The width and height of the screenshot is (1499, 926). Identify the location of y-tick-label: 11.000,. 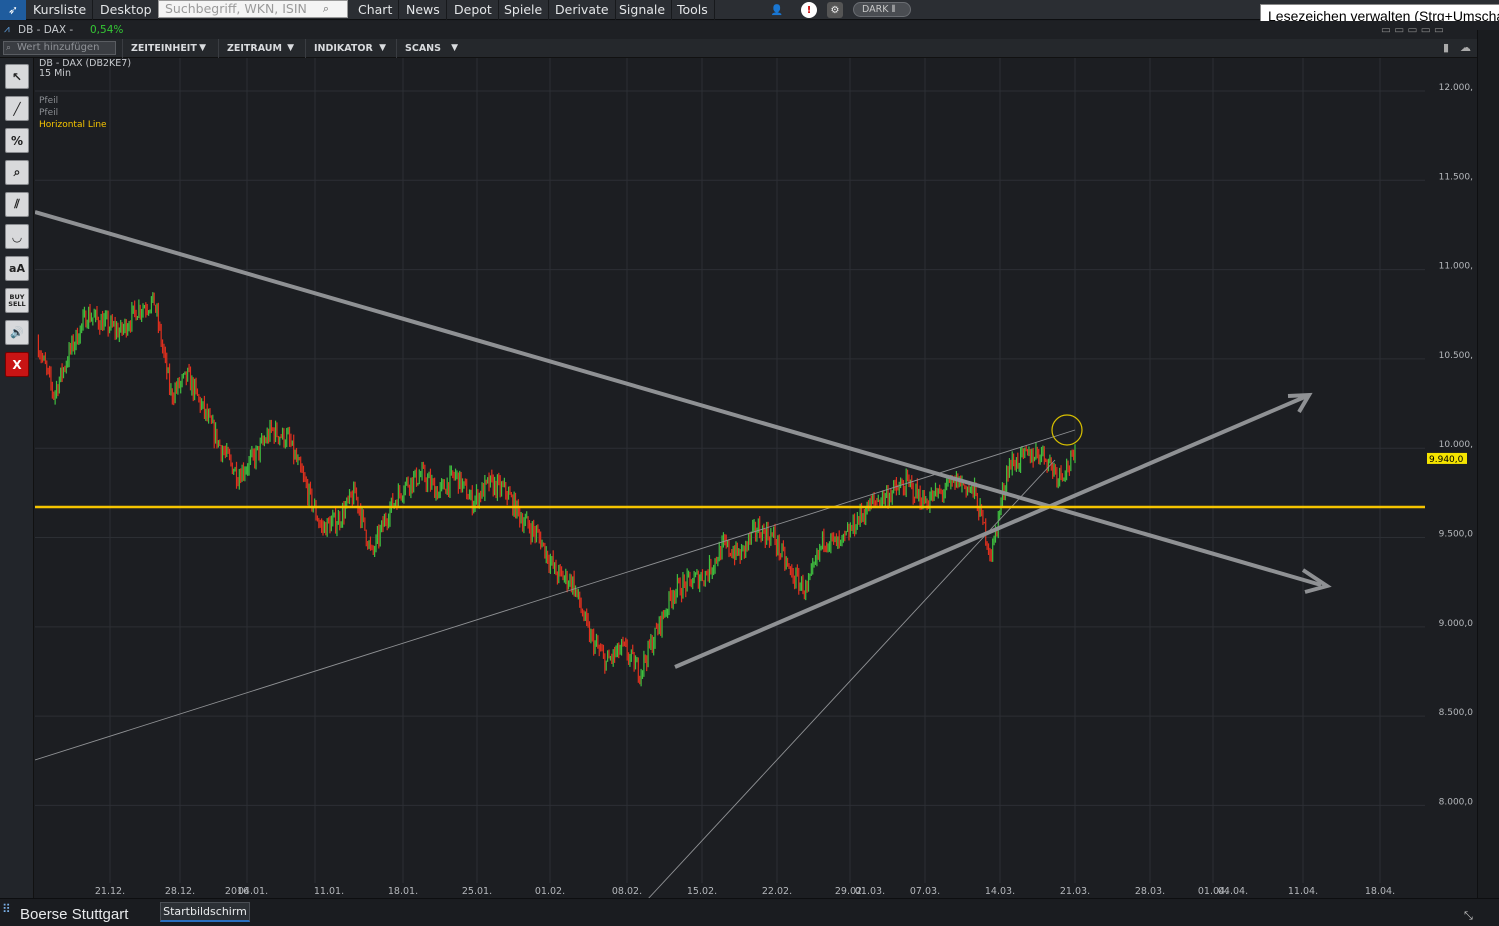
(1456, 267).